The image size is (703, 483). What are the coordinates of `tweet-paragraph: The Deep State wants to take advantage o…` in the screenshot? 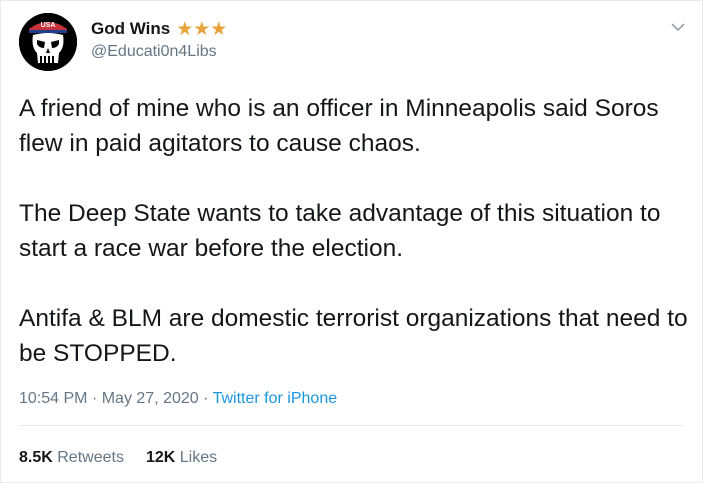 It's located at (340, 231).